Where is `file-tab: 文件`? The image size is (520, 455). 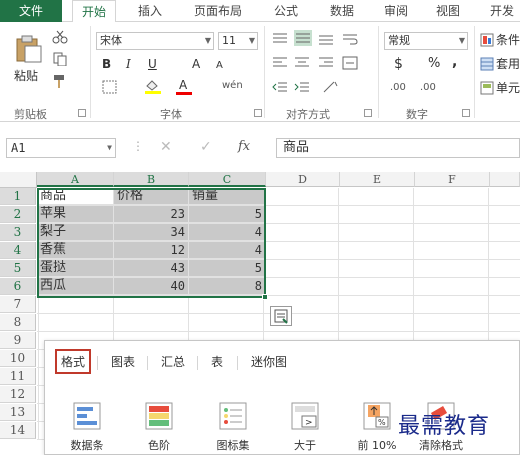
file-tab: 文件 is located at coordinates (31, 11).